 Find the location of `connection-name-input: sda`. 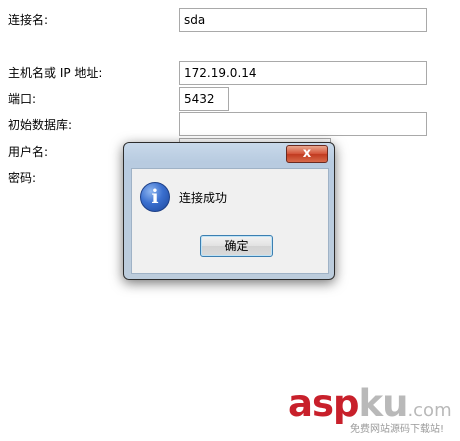

connection-name-input: sda is located at coordinates (303, 20).